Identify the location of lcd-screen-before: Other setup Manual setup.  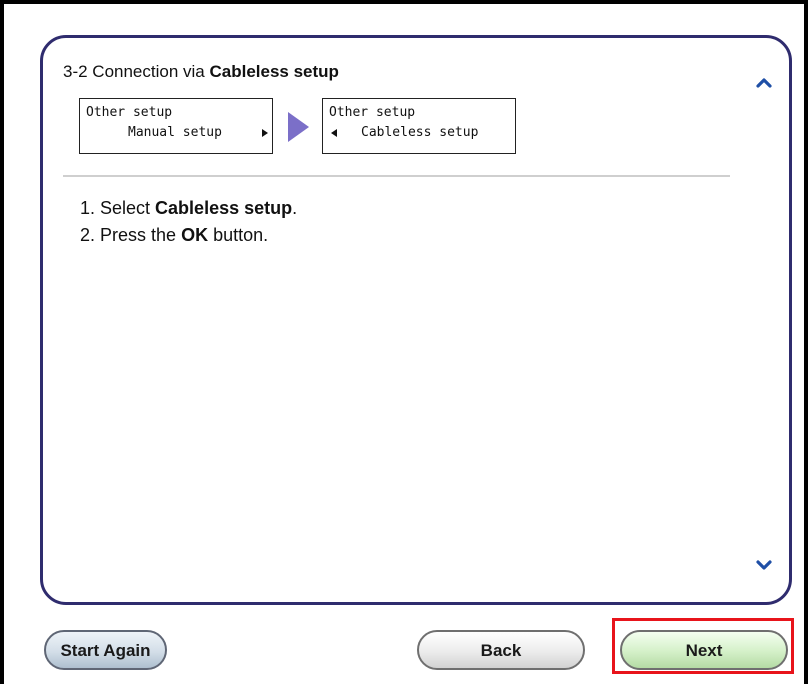
(176, 126).